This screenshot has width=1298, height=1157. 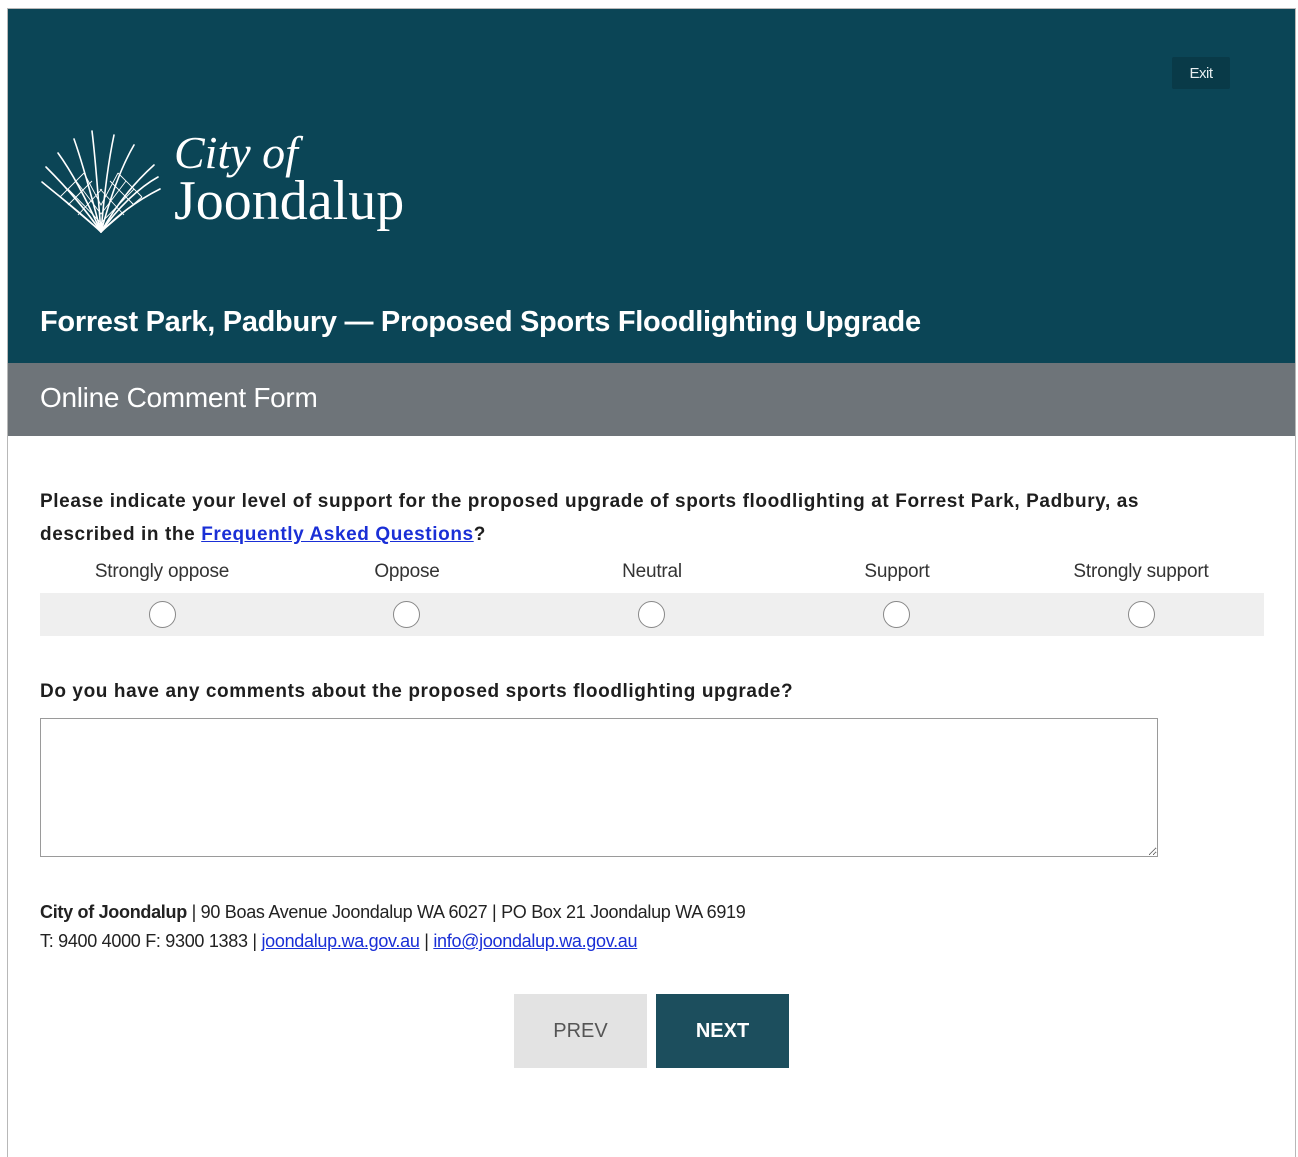 I want to click on radio-support, so click(x=896, y=614).